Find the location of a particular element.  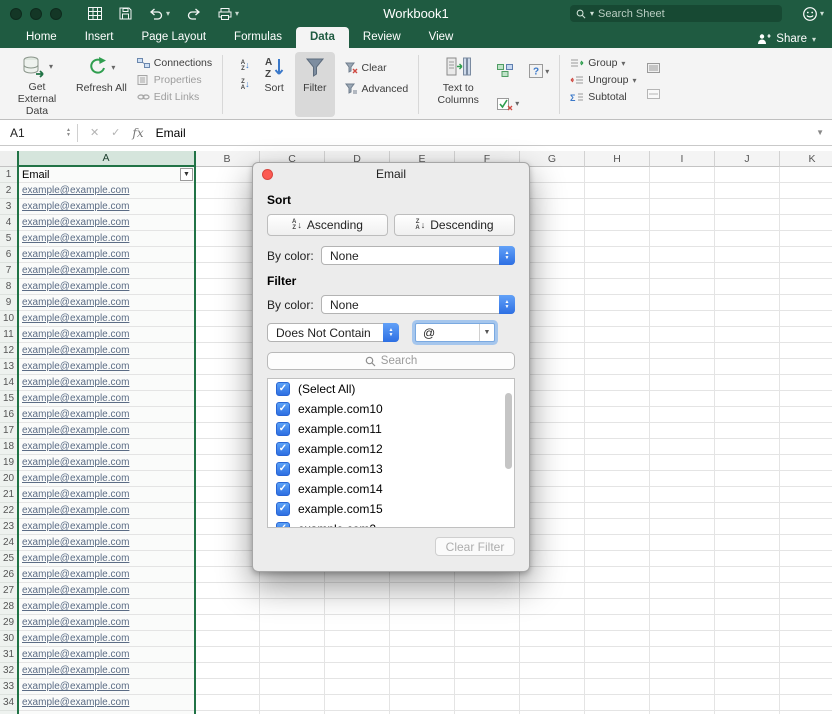

column-header-I: I is located at coordinates (682, 159).